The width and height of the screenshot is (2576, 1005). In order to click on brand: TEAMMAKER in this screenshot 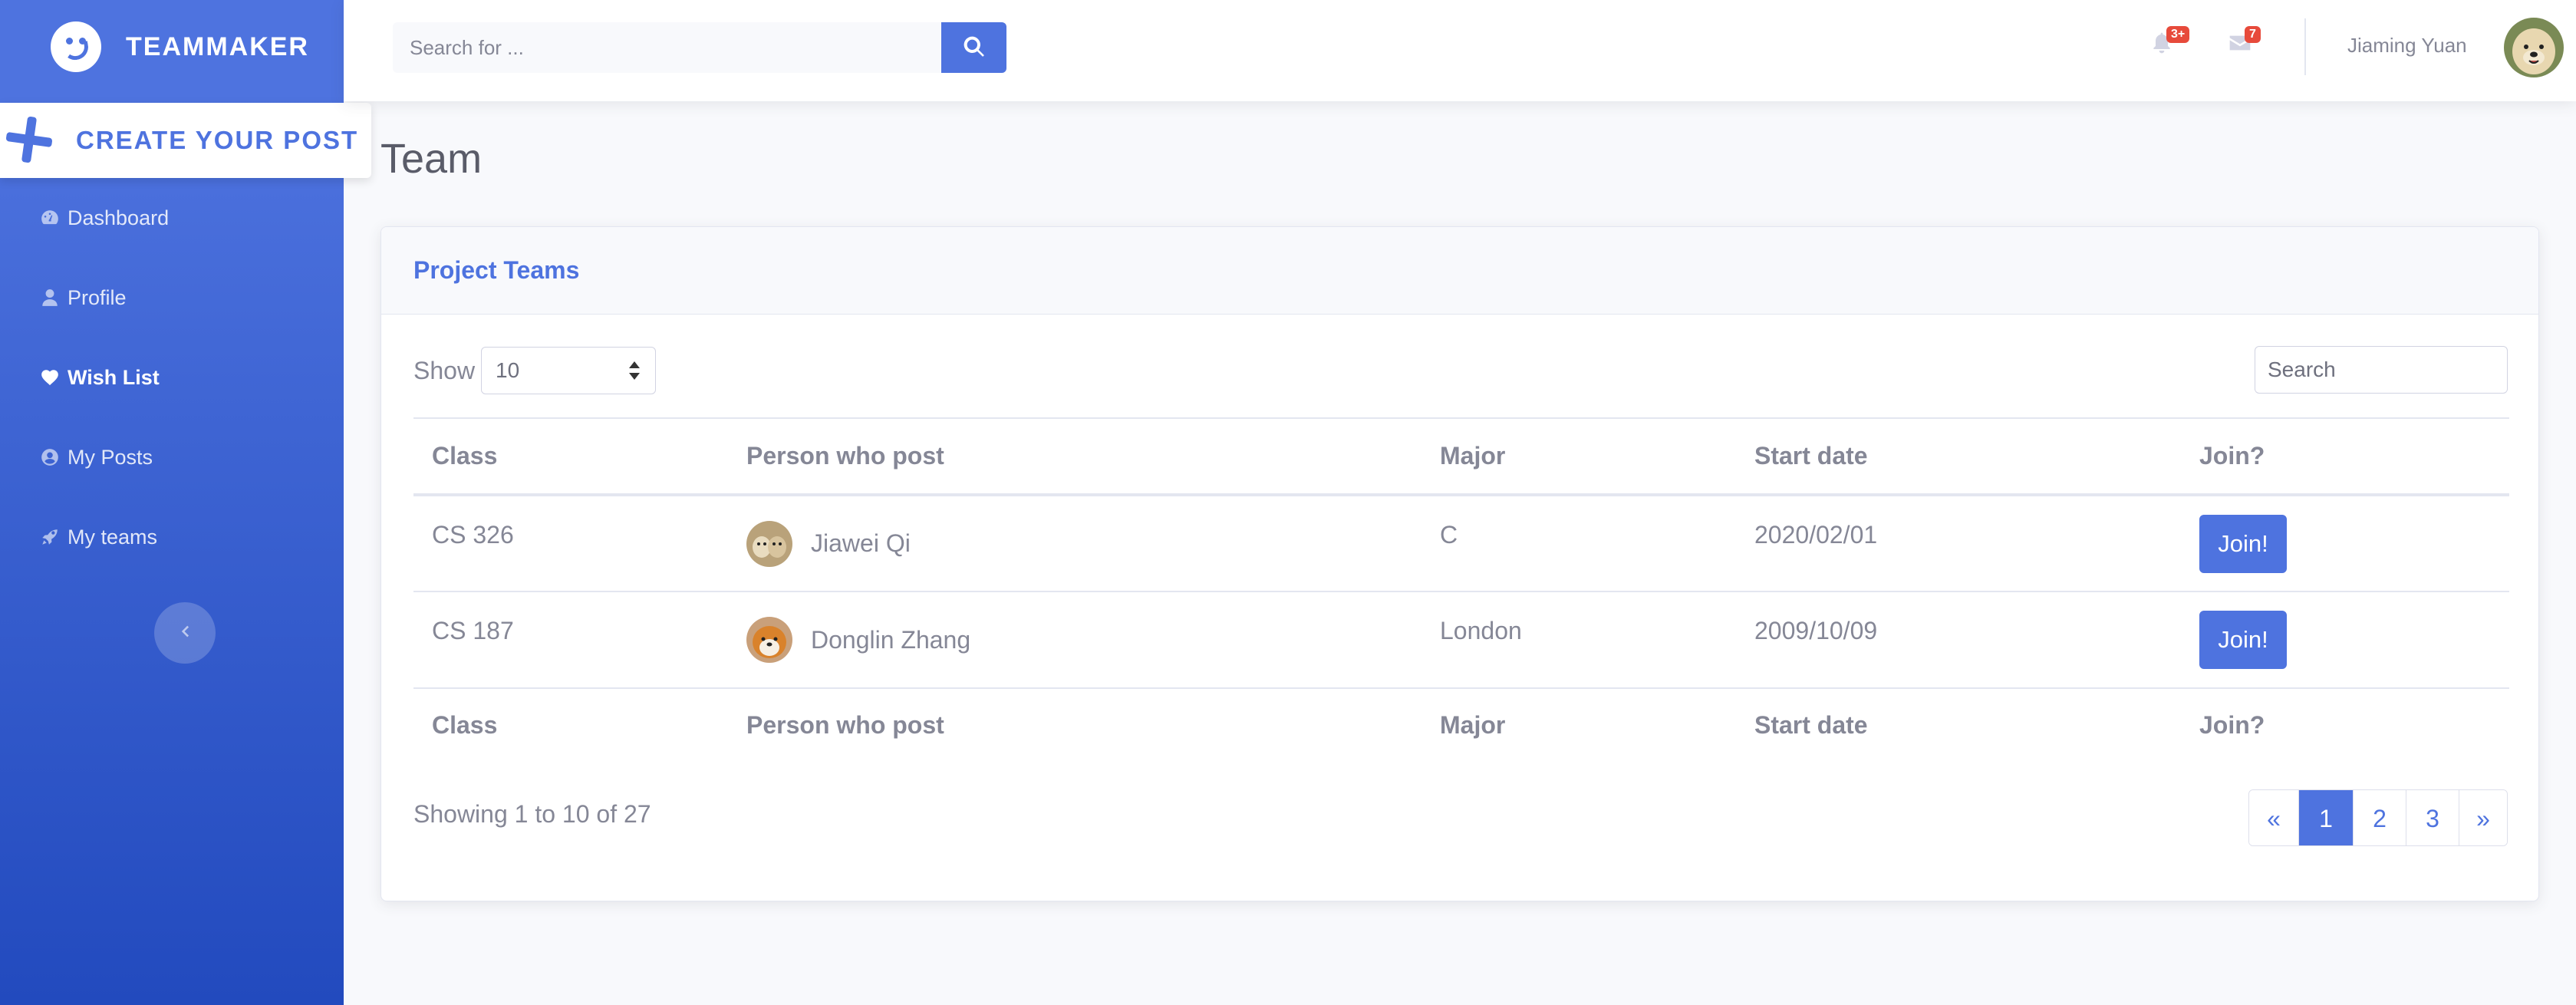, I will do `click(180, 46)`.